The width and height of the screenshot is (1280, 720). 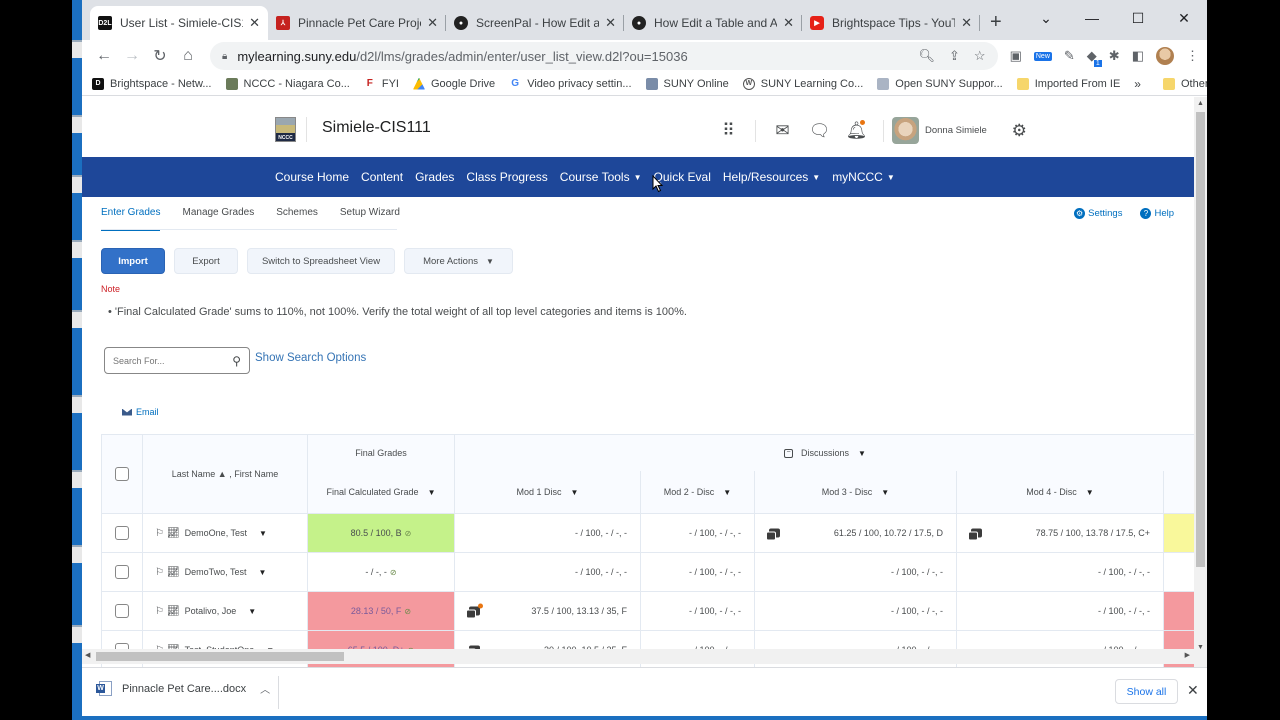 I want to click on bookmark-star-icon: ☆, so click(x=980, y=56).